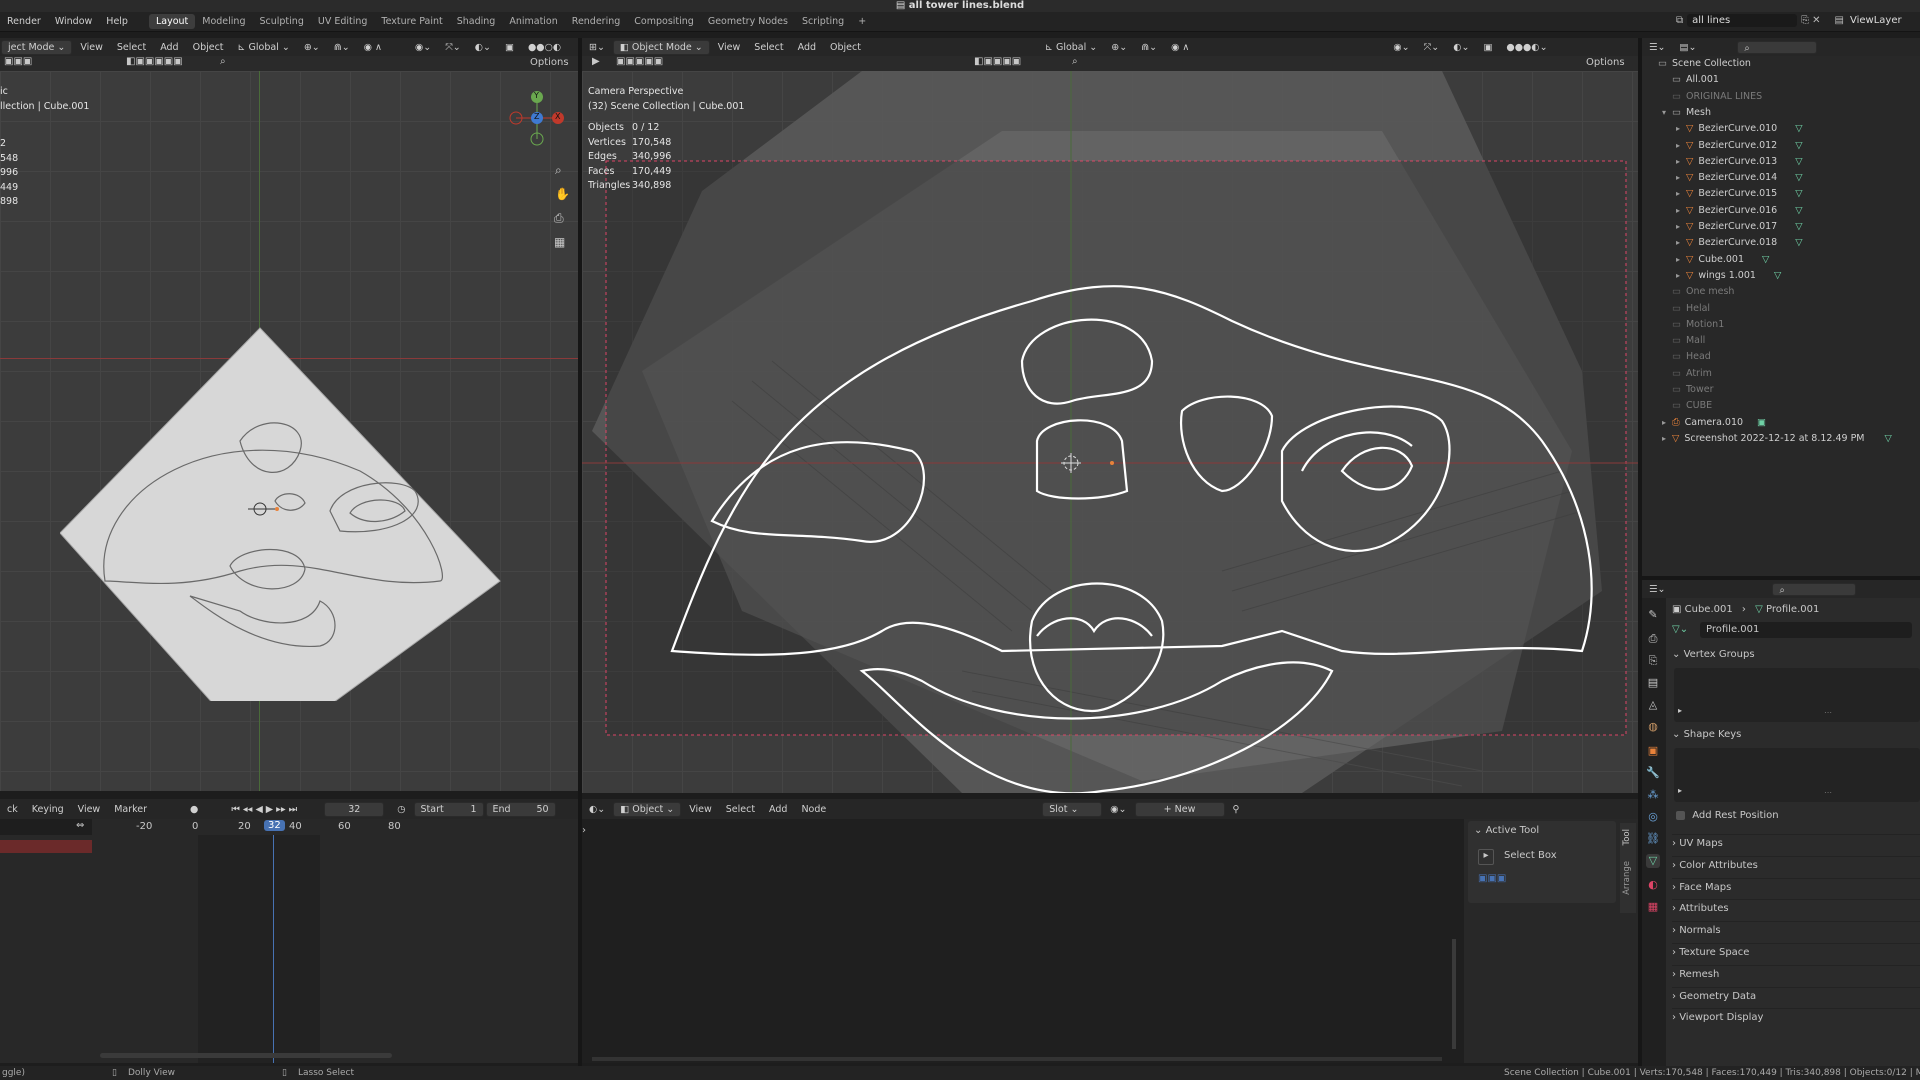 This screenshot has width=1920, height=1080. Describe the element at coordinates (729, 47) in the screenshot. I see `right-menu-view: View` at that location.